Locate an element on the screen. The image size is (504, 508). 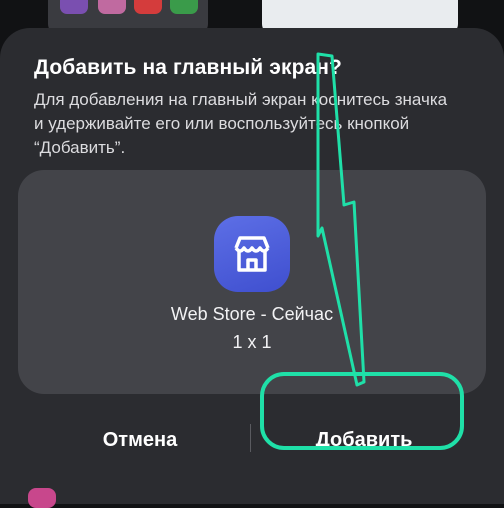
arrow-annotation-icon is located at coordinates (341, 219).